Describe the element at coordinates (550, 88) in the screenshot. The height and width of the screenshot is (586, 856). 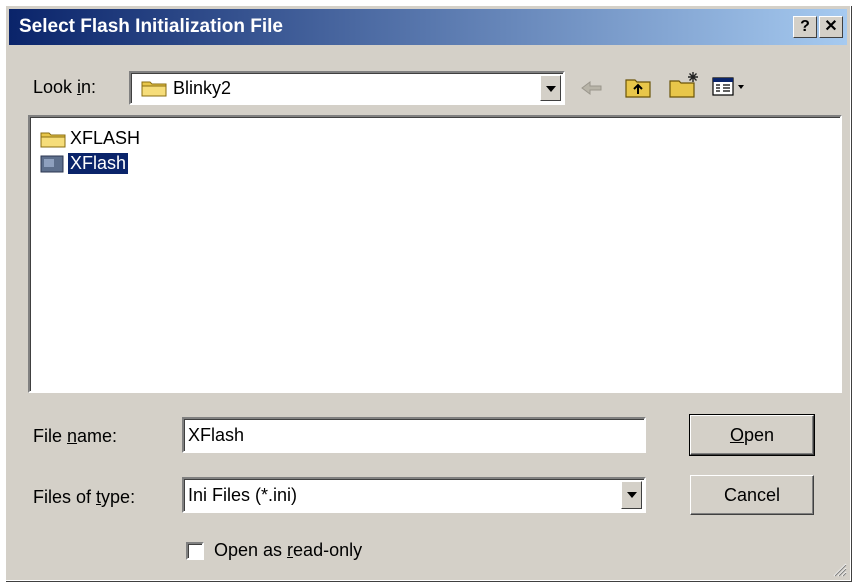
I see `look-in-dropdown-arrow` at that location.